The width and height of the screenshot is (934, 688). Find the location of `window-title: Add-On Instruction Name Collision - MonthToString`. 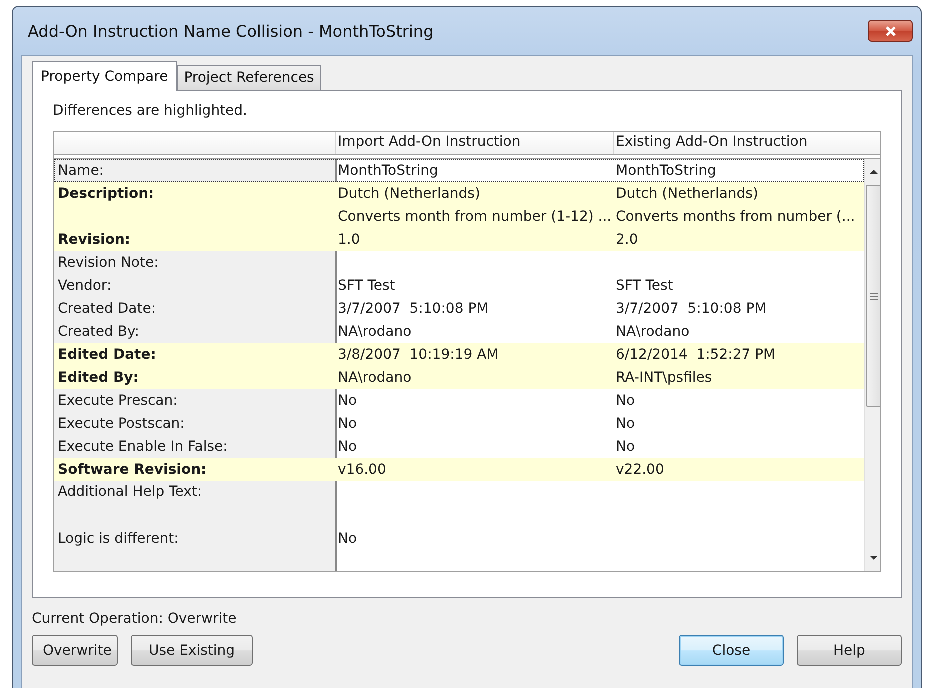

window-title: Add-On Instruction Name Collision - MonthToString is located at coordinates (230, 31).